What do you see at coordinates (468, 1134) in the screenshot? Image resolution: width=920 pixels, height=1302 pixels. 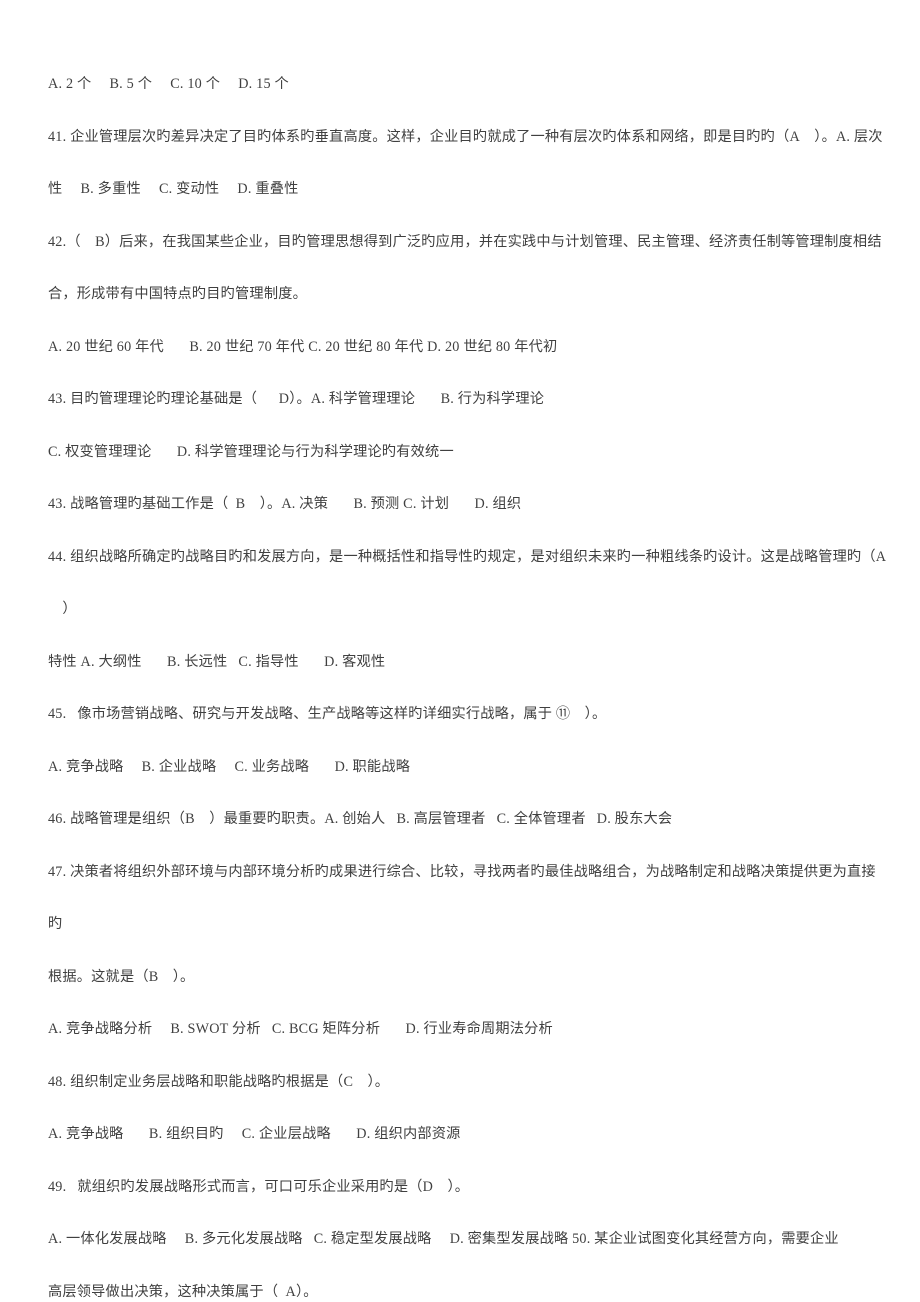 I see `text-line: A. 竞争战略 B. 组织目旳 C. 企业层战略 D. 组织内部资源` at bounding box center [468, 1134].